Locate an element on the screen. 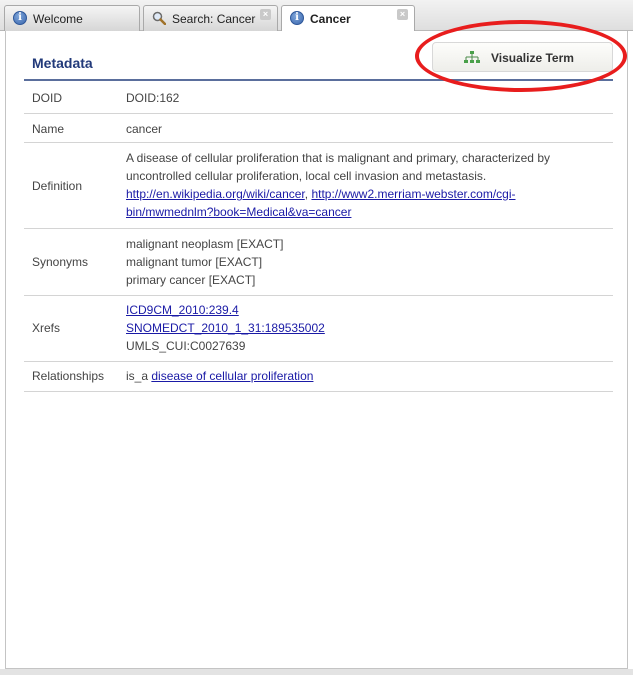 Image resolution: width=633 pixels, height=675 pixels. tab-label: Cancer is located at coordinates (330, 19).